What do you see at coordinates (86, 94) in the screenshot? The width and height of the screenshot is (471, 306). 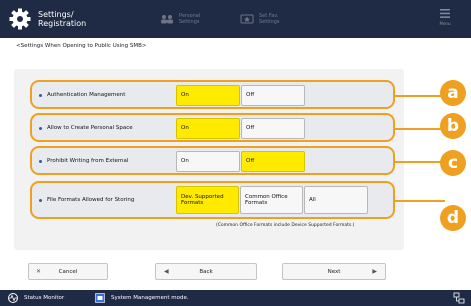 I see `setting-label: Authentication Management` at bounding box center [86, 94].